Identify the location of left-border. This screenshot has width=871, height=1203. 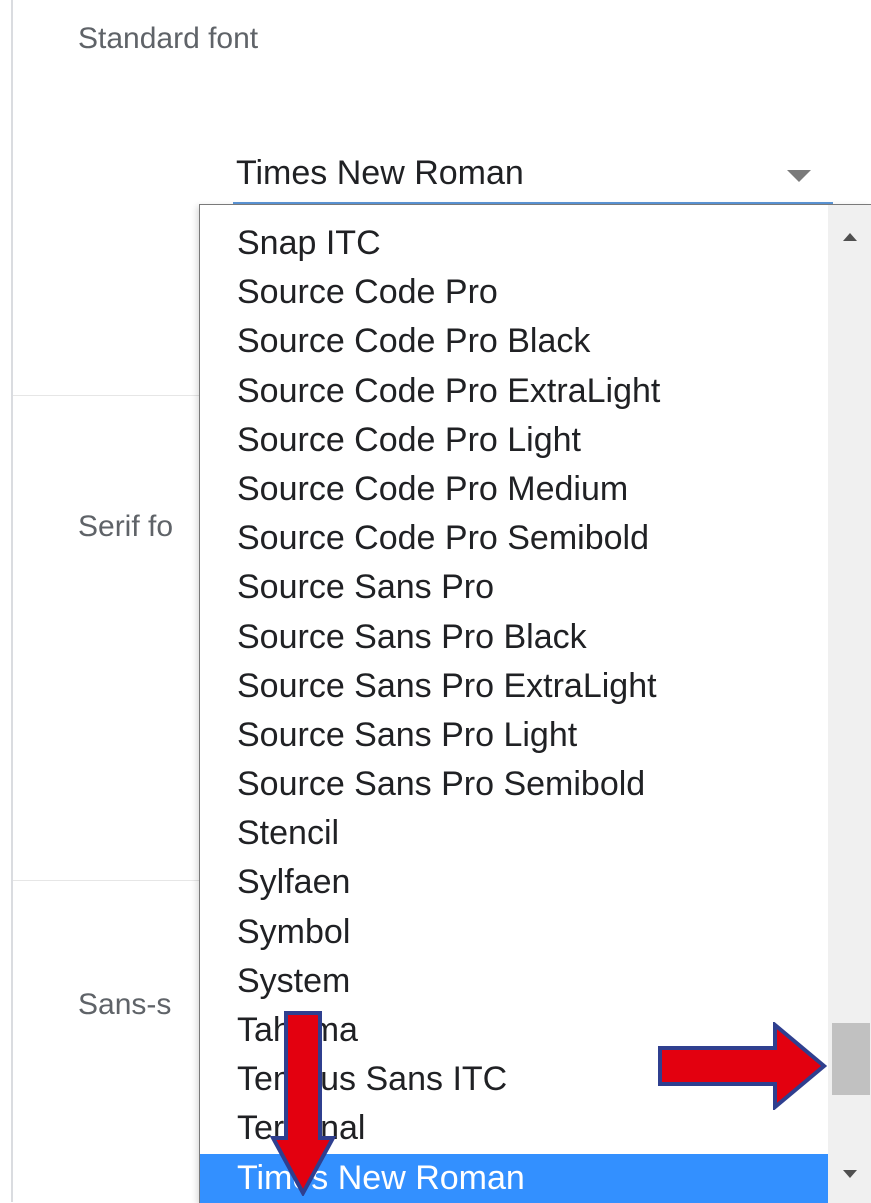
(12, 601).